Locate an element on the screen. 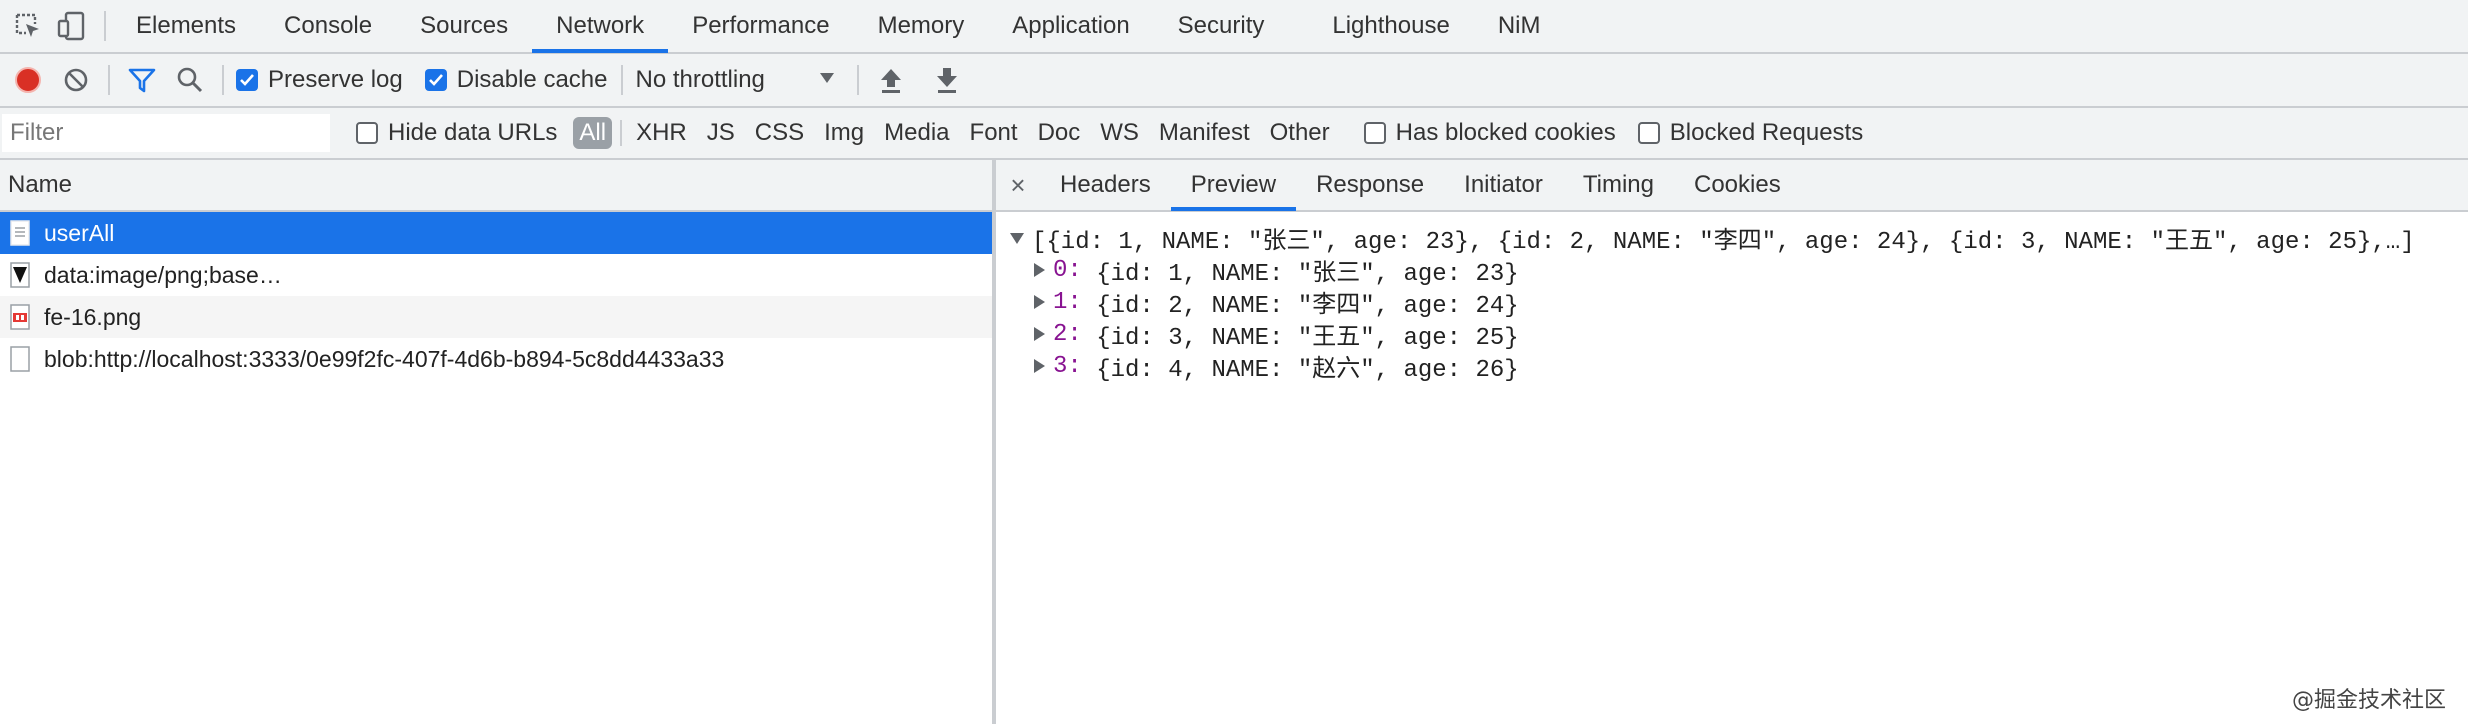 The image size is (2468, 724). json-array-item: 0: {id: 1, NAME: "张三", age: 23} is located at coordinates (1739, 271).